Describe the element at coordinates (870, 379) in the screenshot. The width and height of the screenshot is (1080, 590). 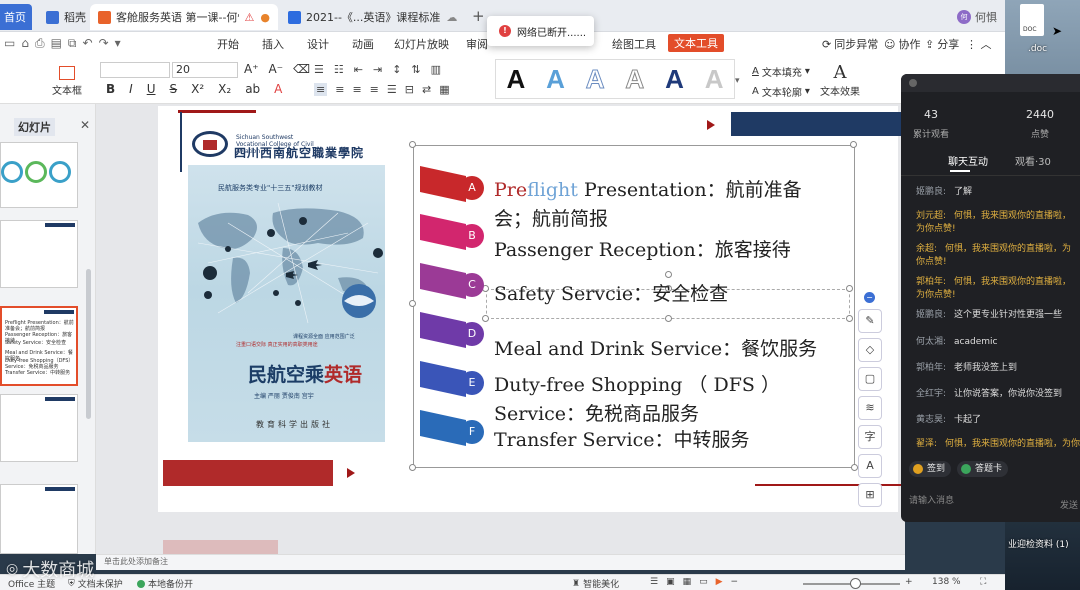
I see `outline-icon: ▢` at that location.